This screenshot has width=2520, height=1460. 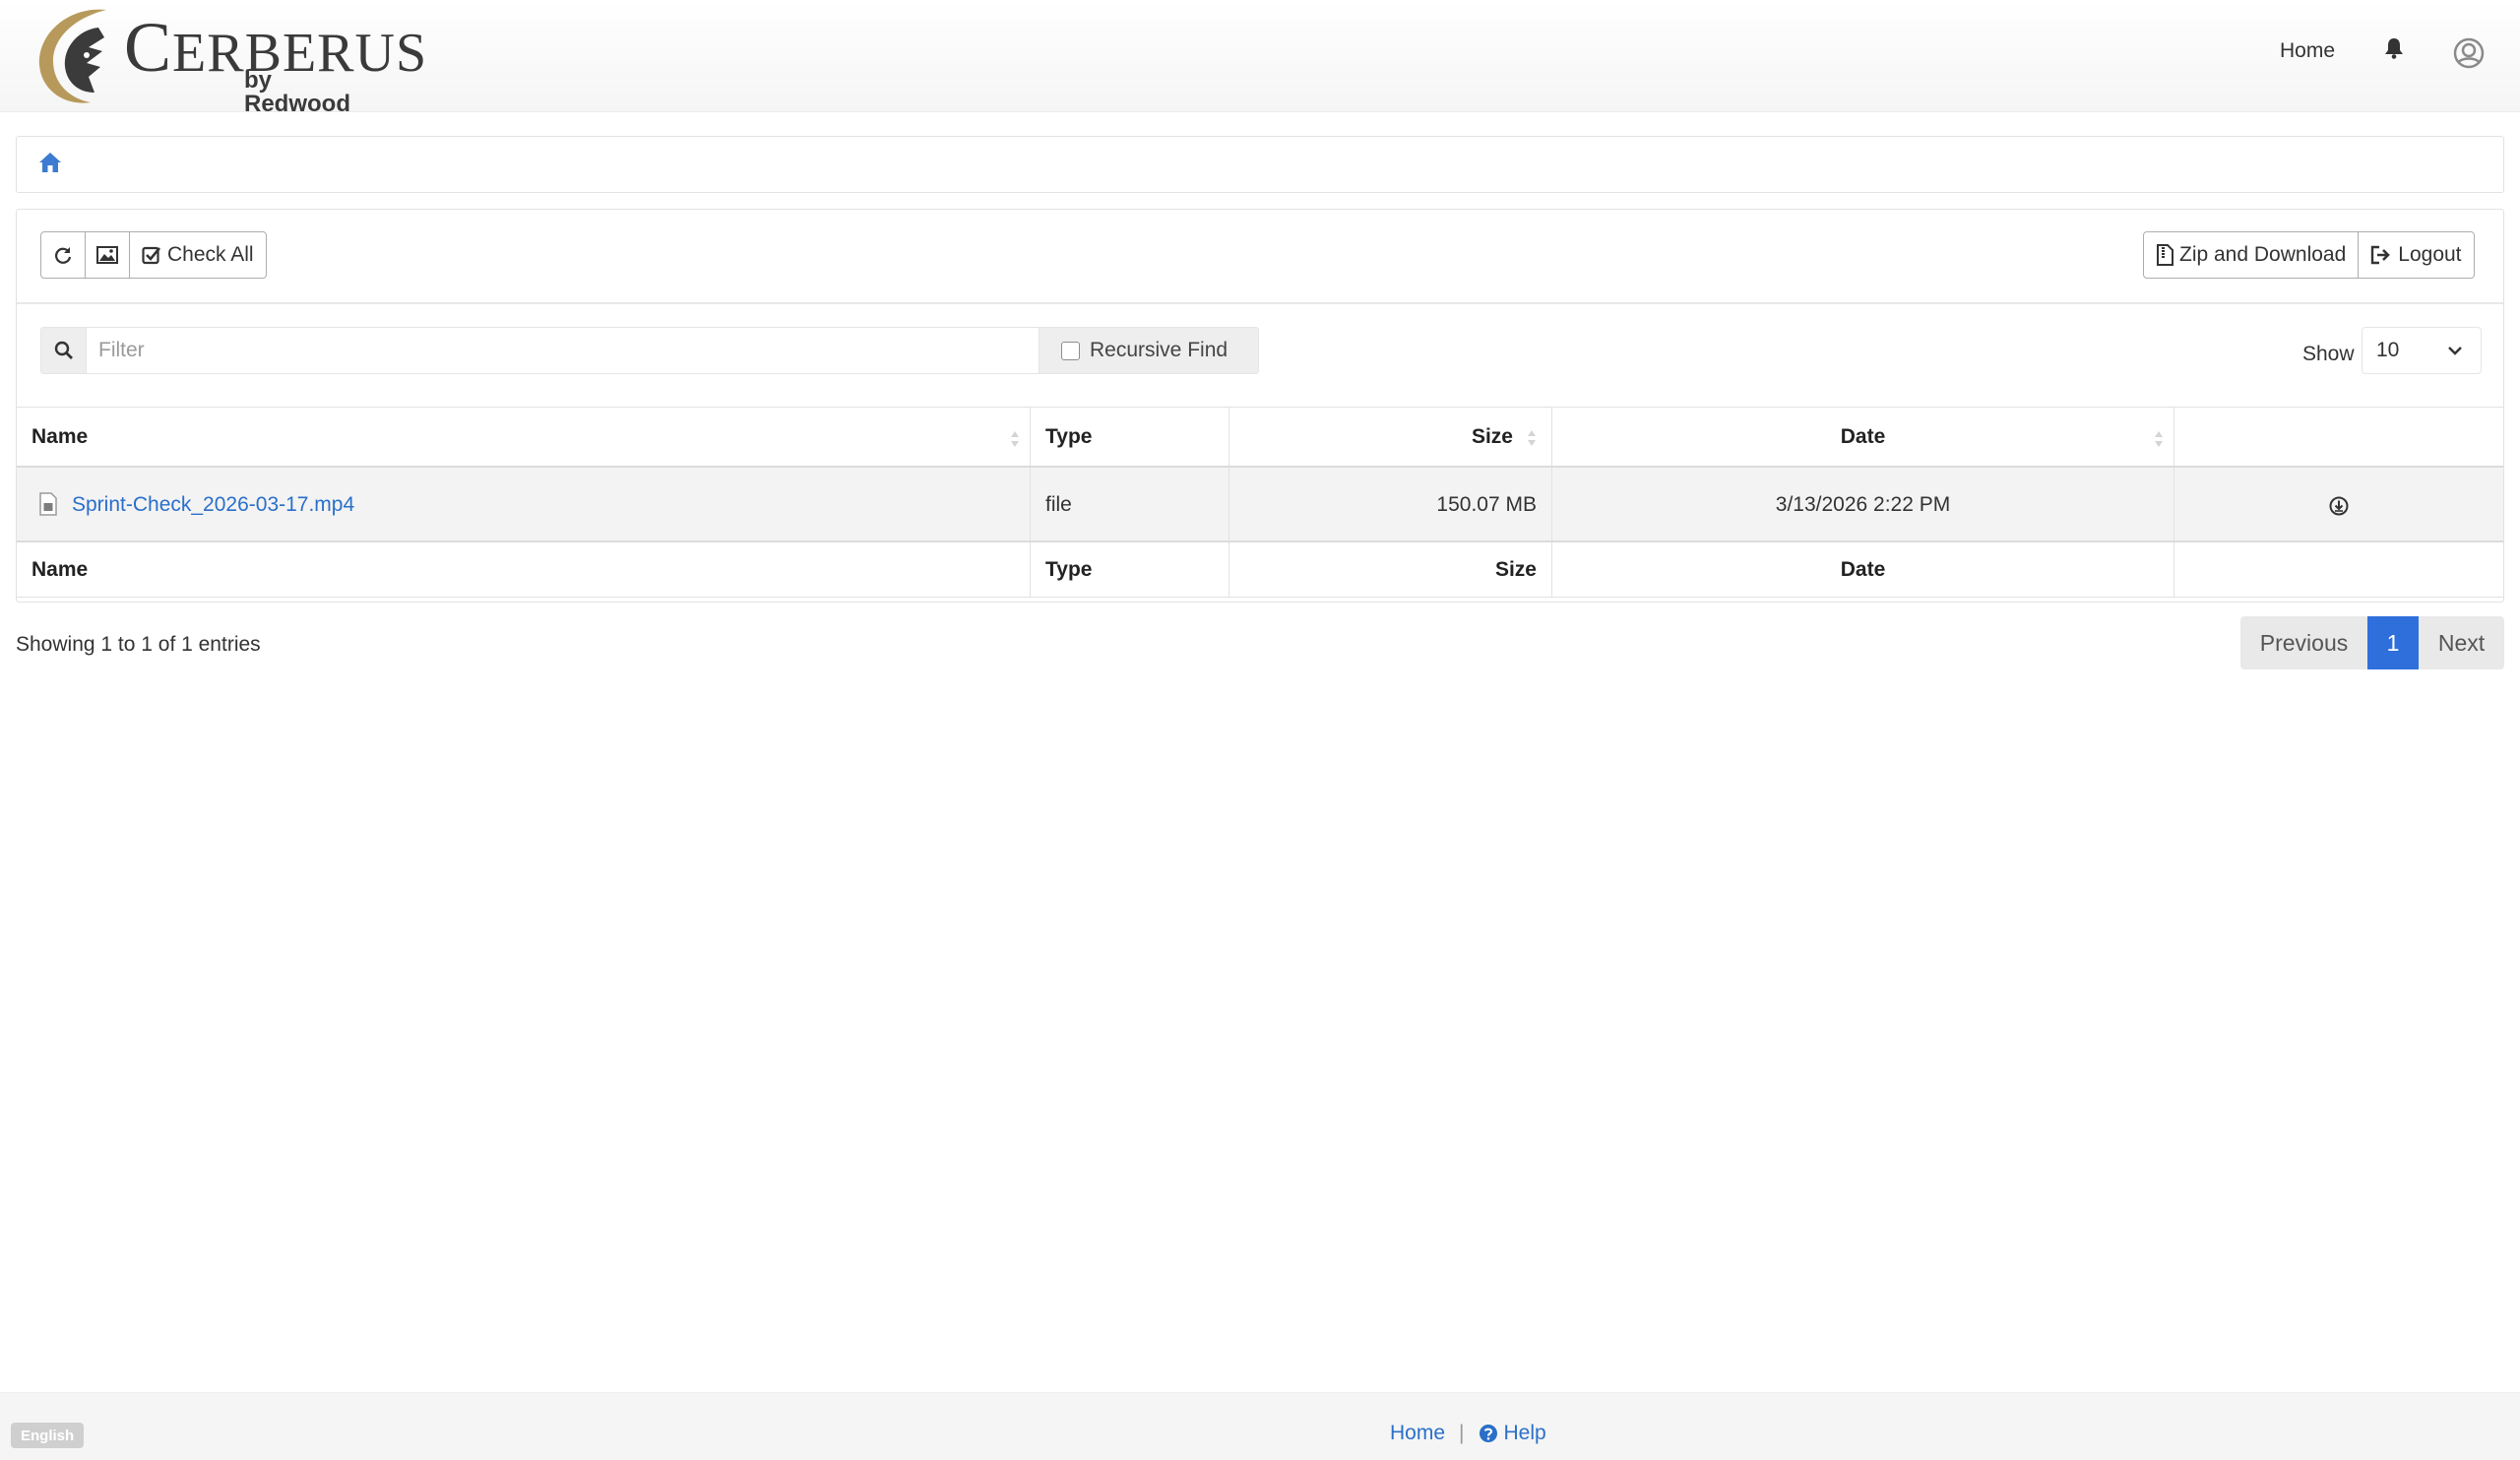 What do you see at coordinates (2328, 354) in the screenshot?
I see `show-entries-label: Show` at bounding box center [2328, 354].